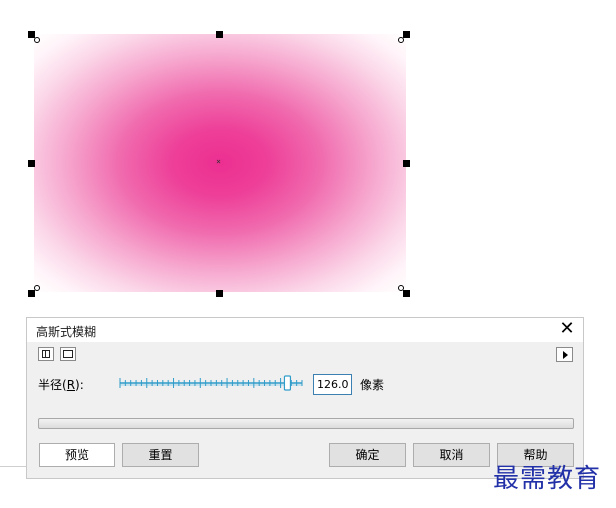  What do you see at coordinates (406, 34) in the screenshot?
I see `selection-handle-top-right` at bounding box center [406, 34].